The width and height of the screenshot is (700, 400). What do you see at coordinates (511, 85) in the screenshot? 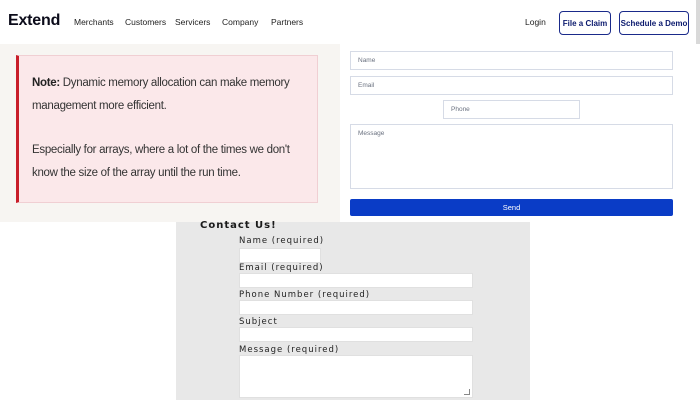
I see `email-input: Email` at bounding box center [511, 85].